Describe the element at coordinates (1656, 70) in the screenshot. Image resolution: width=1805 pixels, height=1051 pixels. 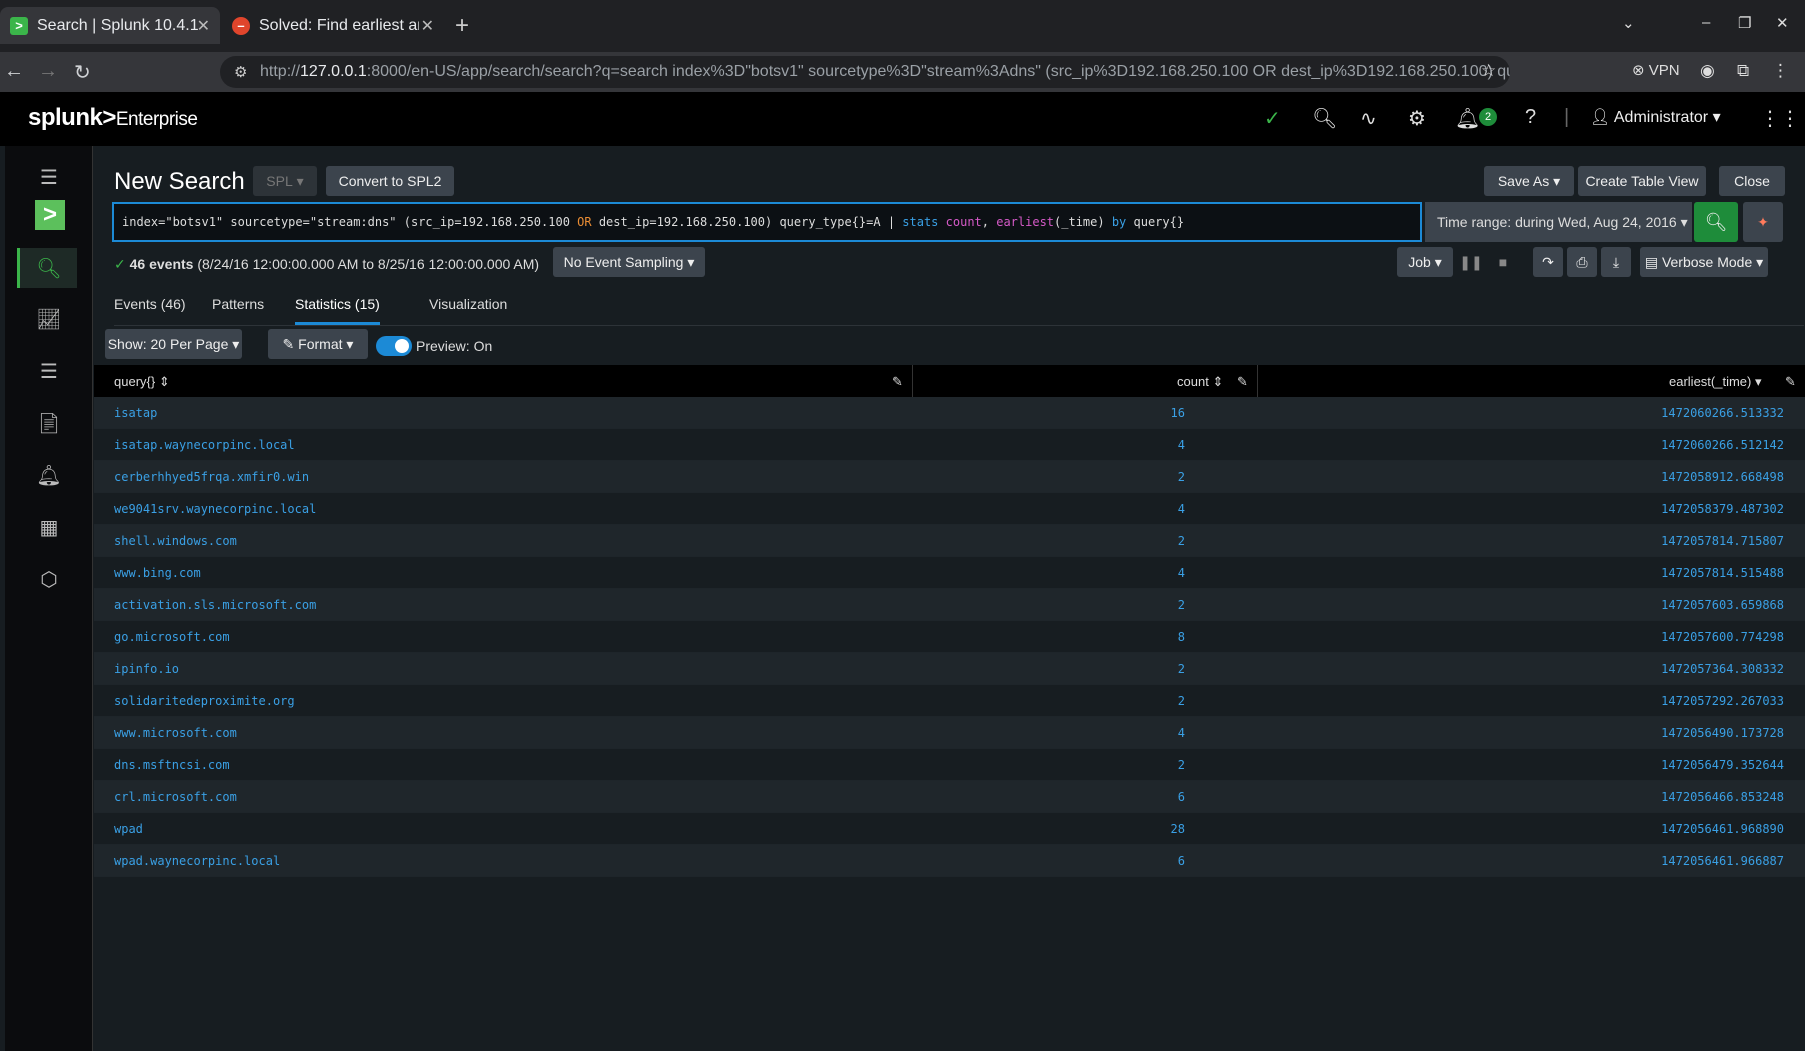
I see `vpn-indicator: ⊗ VPN` at that location.